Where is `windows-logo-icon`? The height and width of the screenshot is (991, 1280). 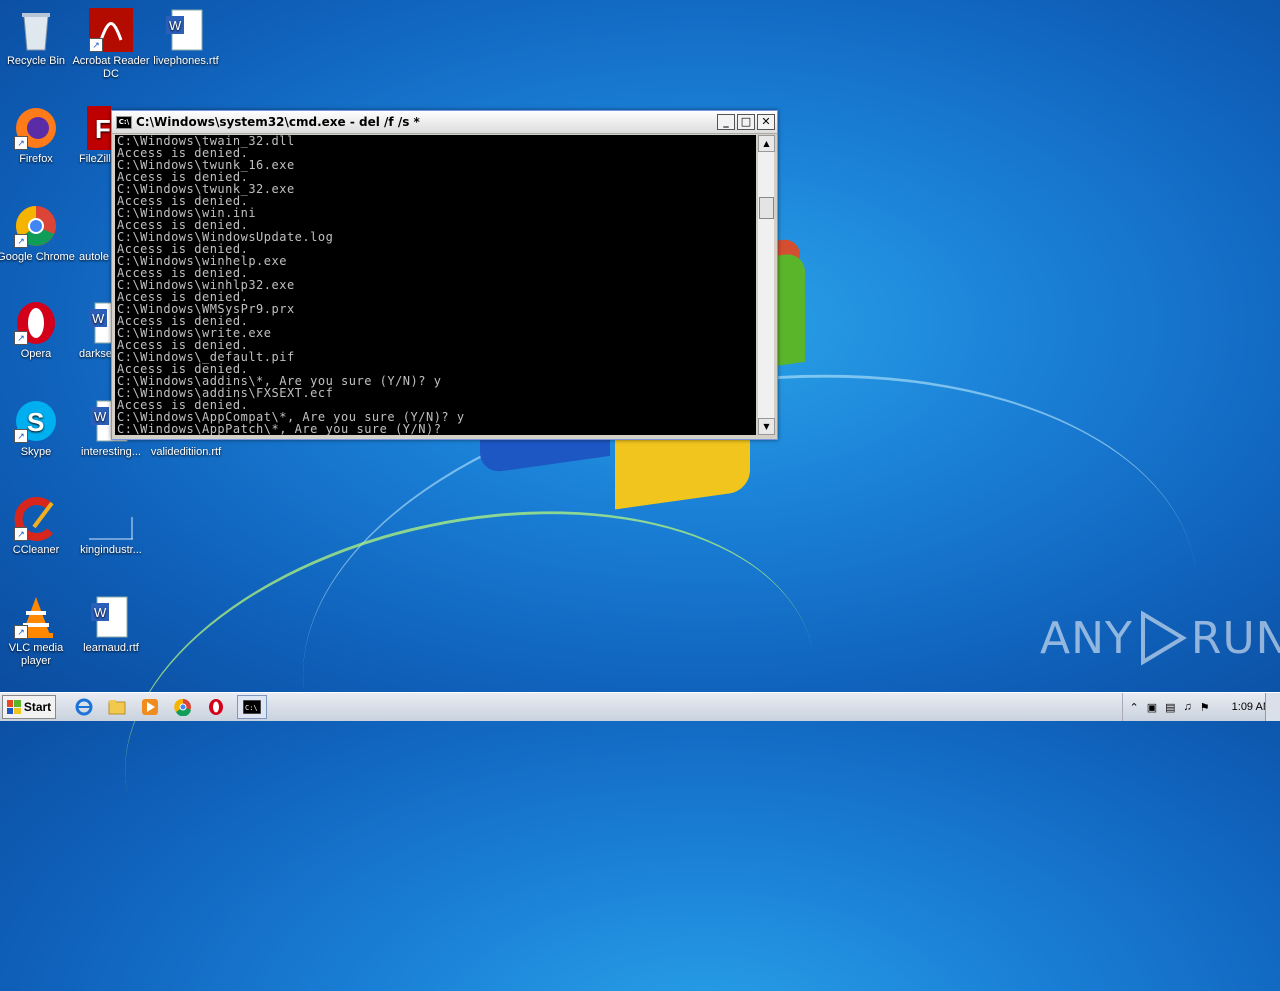 windows-logo-icon is located at coordinates (13, 707).